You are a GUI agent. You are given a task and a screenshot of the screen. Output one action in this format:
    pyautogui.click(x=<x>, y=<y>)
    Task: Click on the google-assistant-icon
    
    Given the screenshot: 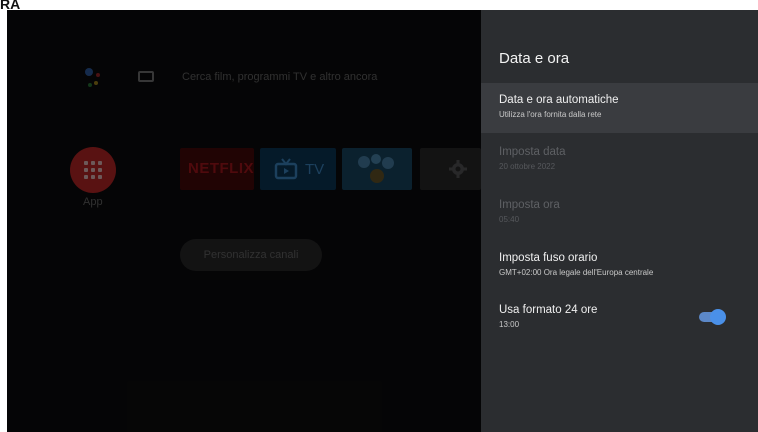 What is the action you would take?
    pyautogui.click(x=92, y=77)
    